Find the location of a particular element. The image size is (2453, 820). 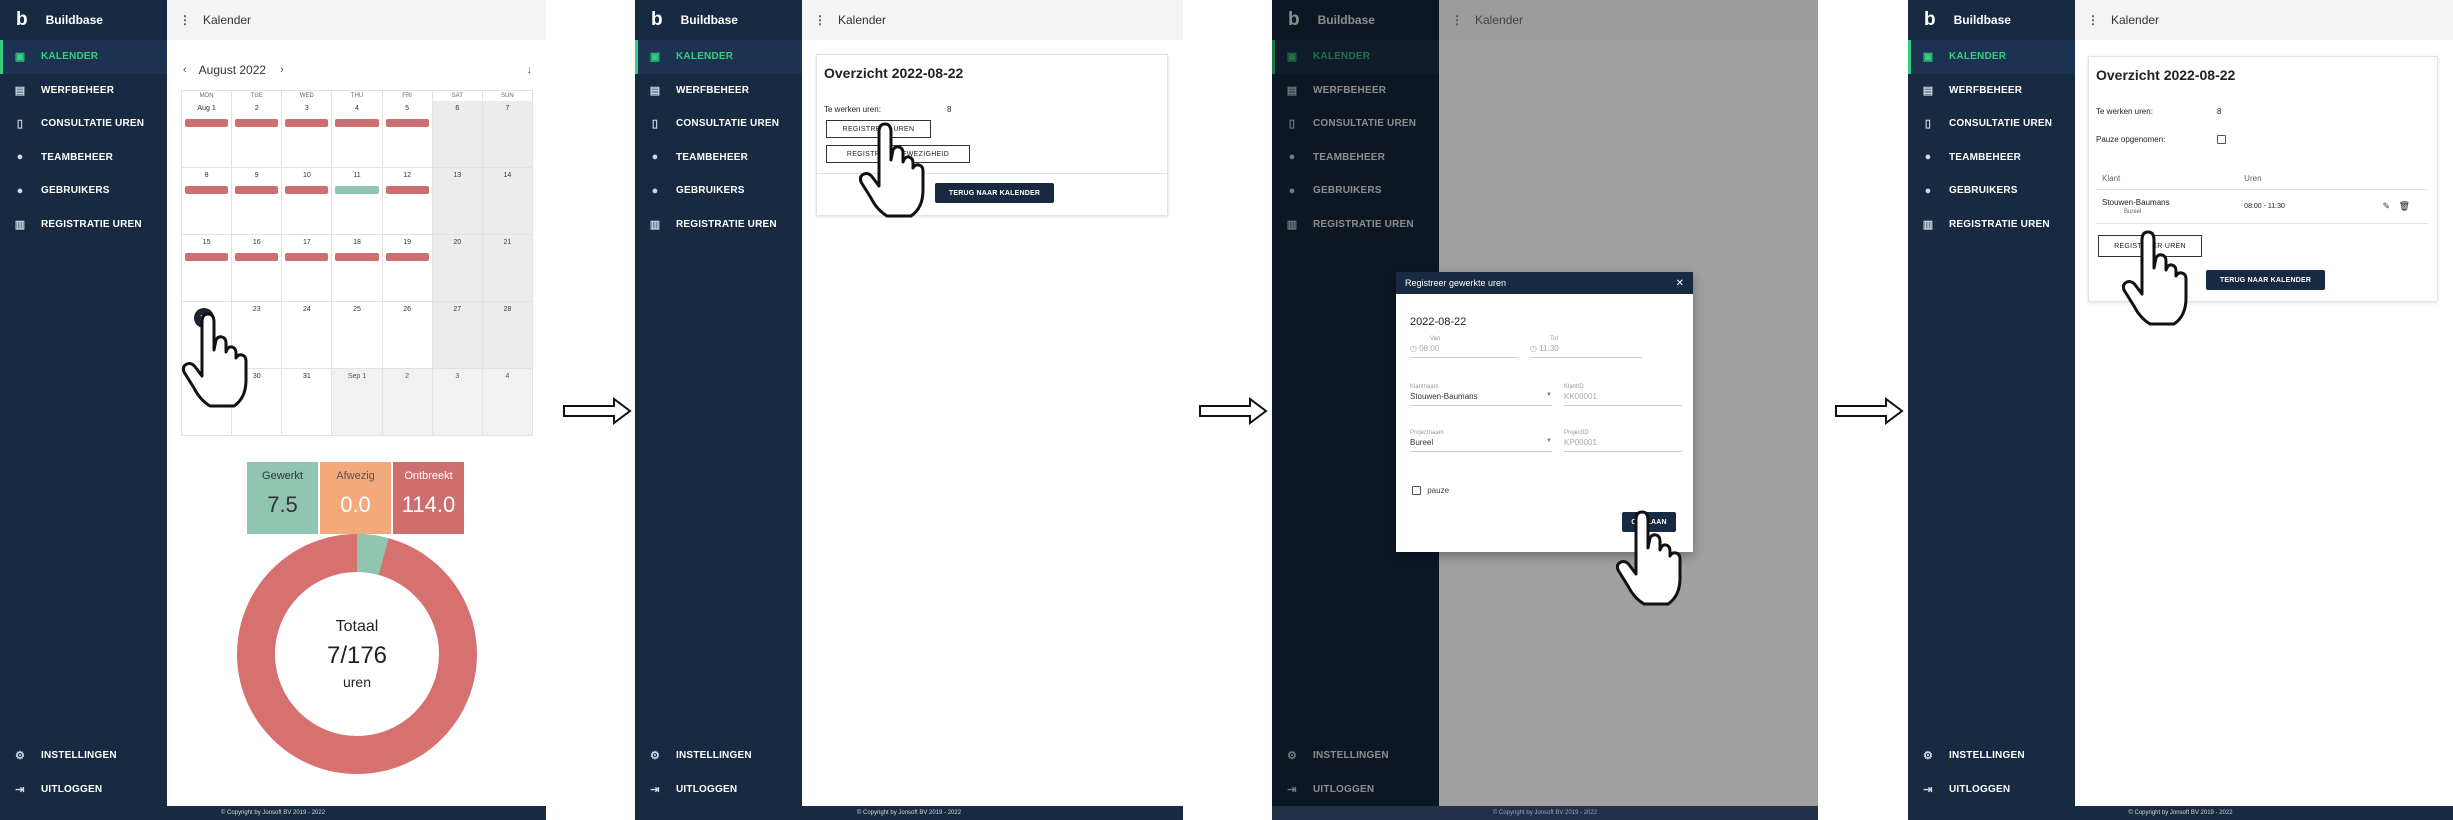

close-icon: ✕ is located at coordinates (1680, 283).